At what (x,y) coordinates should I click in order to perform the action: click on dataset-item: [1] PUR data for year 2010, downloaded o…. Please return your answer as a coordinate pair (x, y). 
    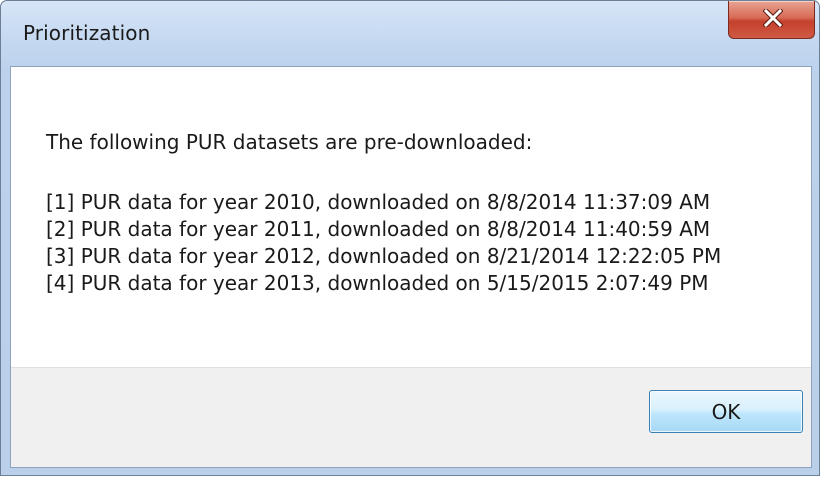
    Looking at the image, I should click on (378, 202).